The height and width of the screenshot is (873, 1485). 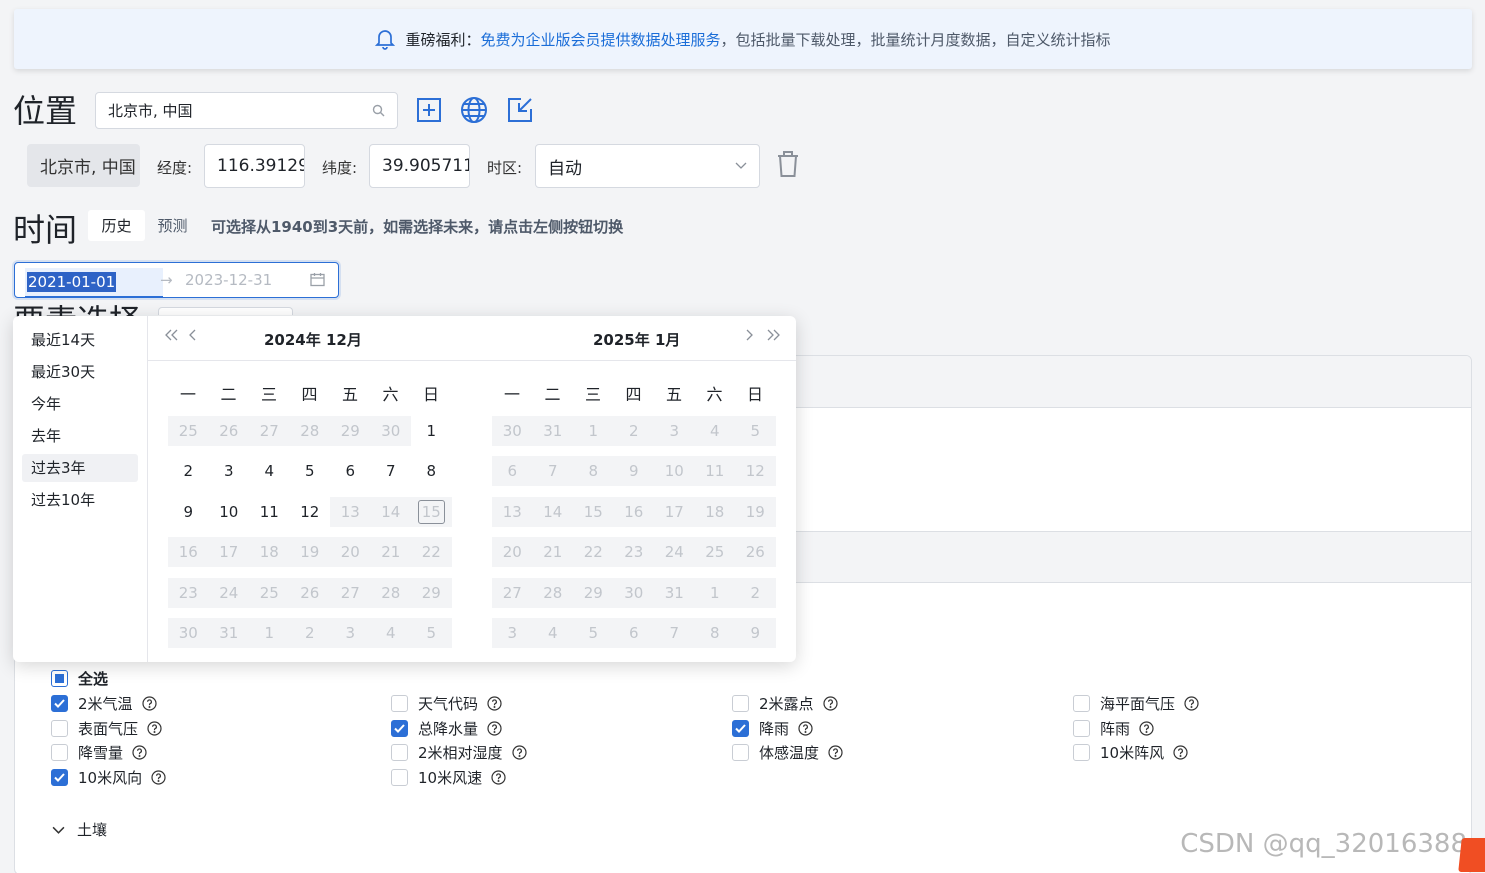 What do you see at coordinates (79, 829) in the screenshot?
I see `soil-section-toggle: 土壤` at bounding box center [79, 829].